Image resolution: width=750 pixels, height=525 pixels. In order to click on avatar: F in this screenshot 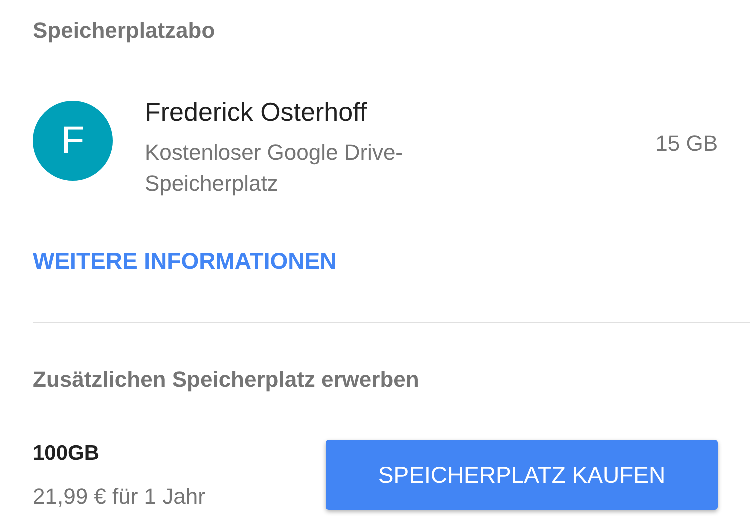, I will do `click(73, 141)`.